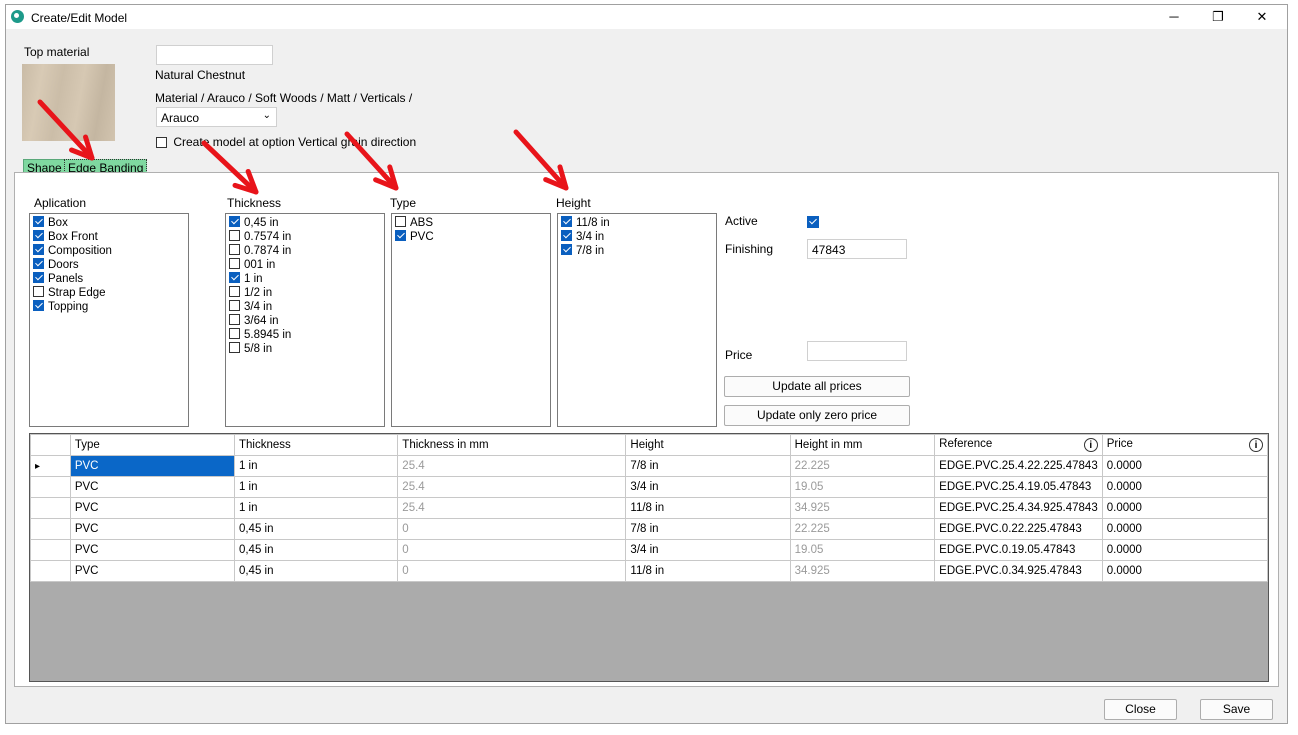  I want to click on aplication-item: Panels, so click(109, 279).